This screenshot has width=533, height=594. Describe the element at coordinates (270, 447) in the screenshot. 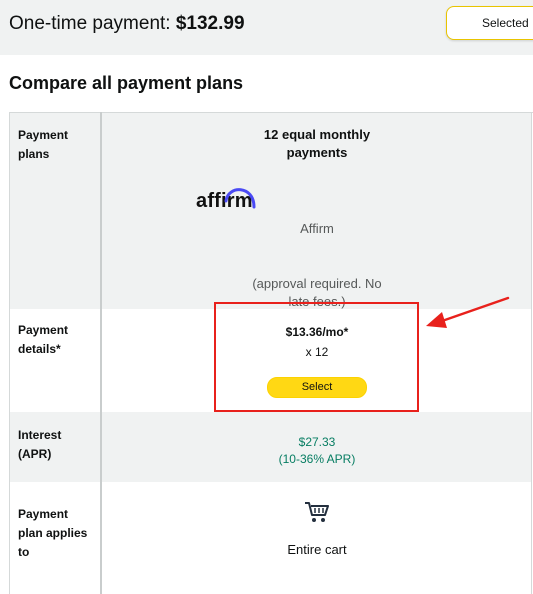

I see `row-interest: Interest (APR) $27.33 (10-36% APR)` at that location.